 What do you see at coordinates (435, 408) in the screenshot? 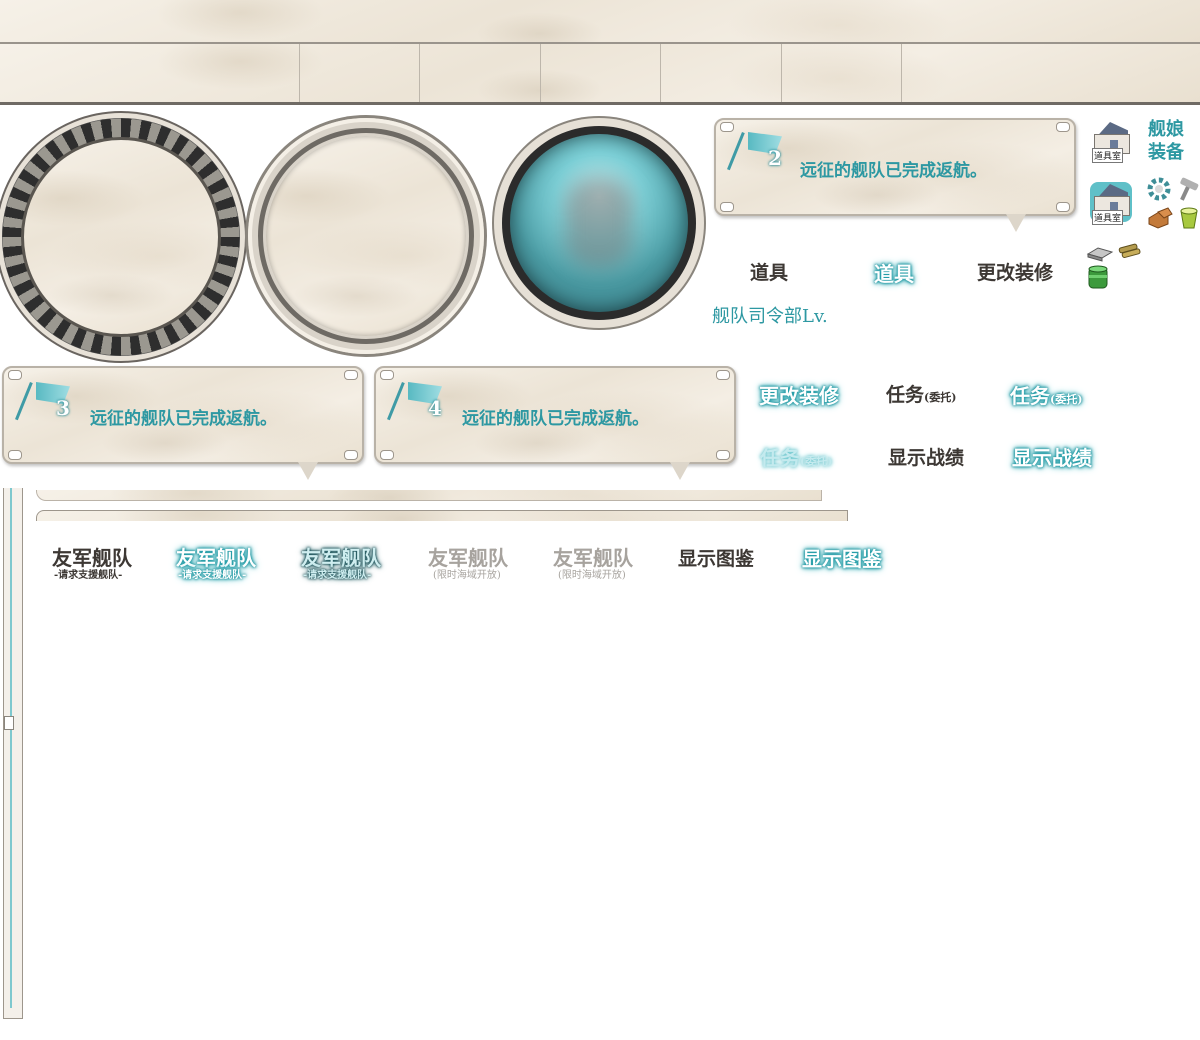
I see `fleet-number: 4` at bounding box center [435, 408].